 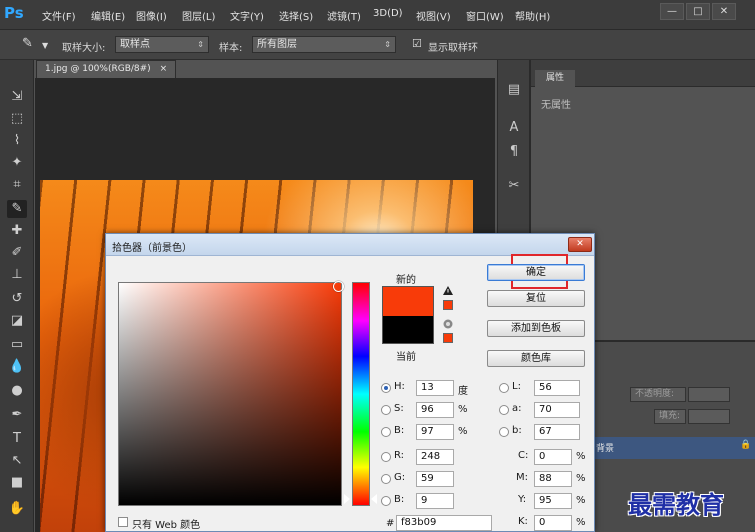 I want to click on green-field: 59, so click(x=435, y=479).